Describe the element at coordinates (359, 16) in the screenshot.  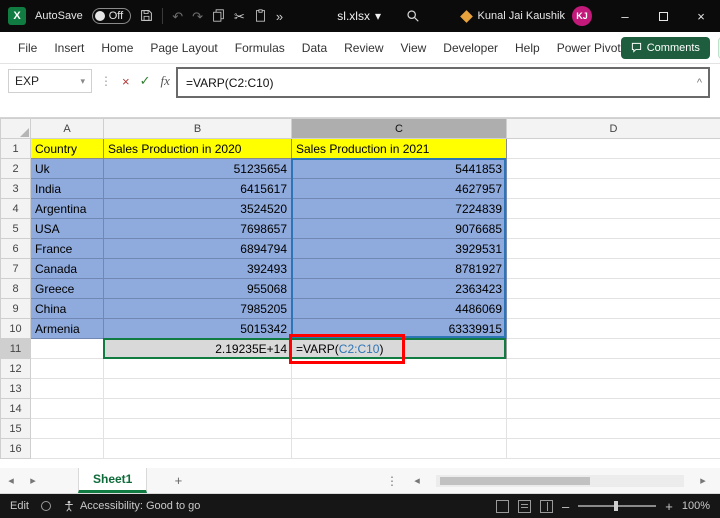
I see `document-title: sl.xlsx ▾` at that location.